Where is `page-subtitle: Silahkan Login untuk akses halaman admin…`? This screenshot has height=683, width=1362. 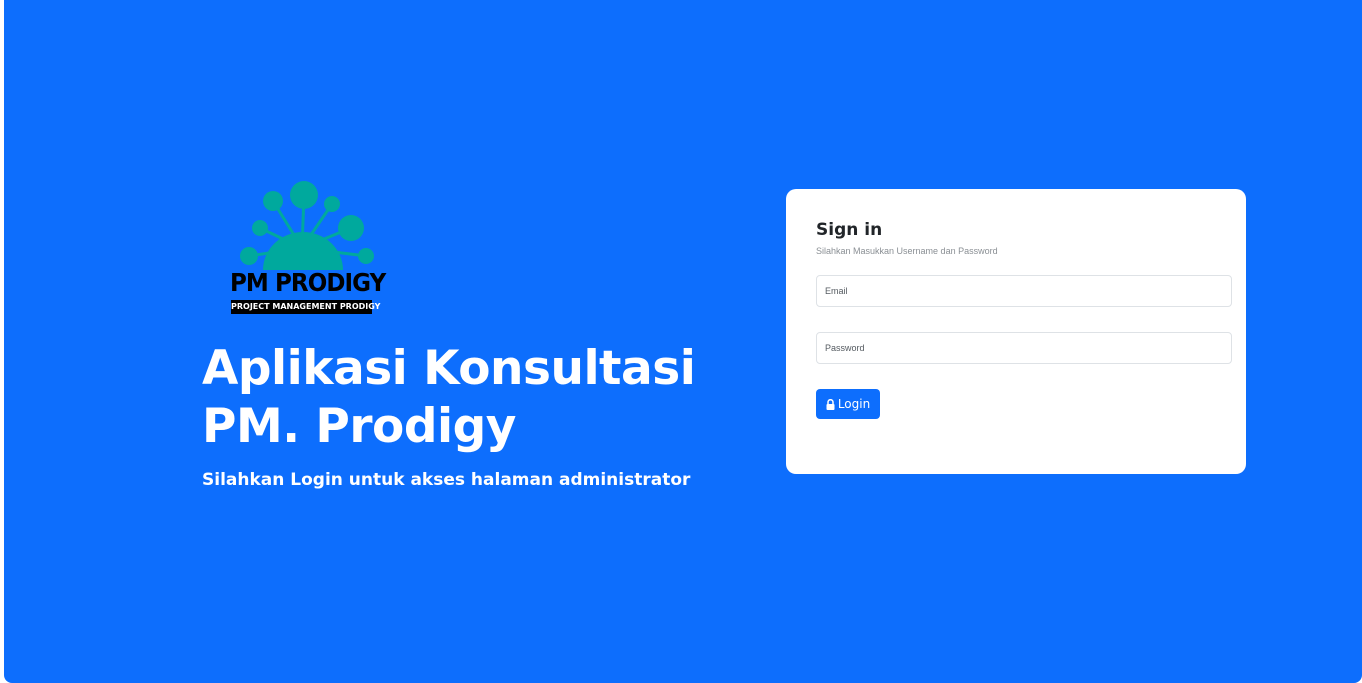 page-subtitle: Silahkan Login untuk akses halaman admin… is located at coordinates (446, 480).